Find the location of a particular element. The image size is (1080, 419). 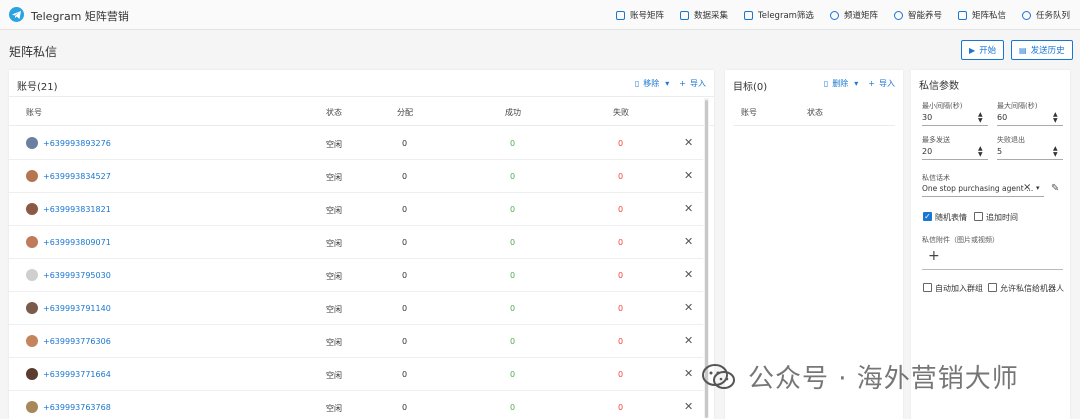

table-row: +639993834527 空闲 0 0 0 ✕ is located at coordinates (356, 176).